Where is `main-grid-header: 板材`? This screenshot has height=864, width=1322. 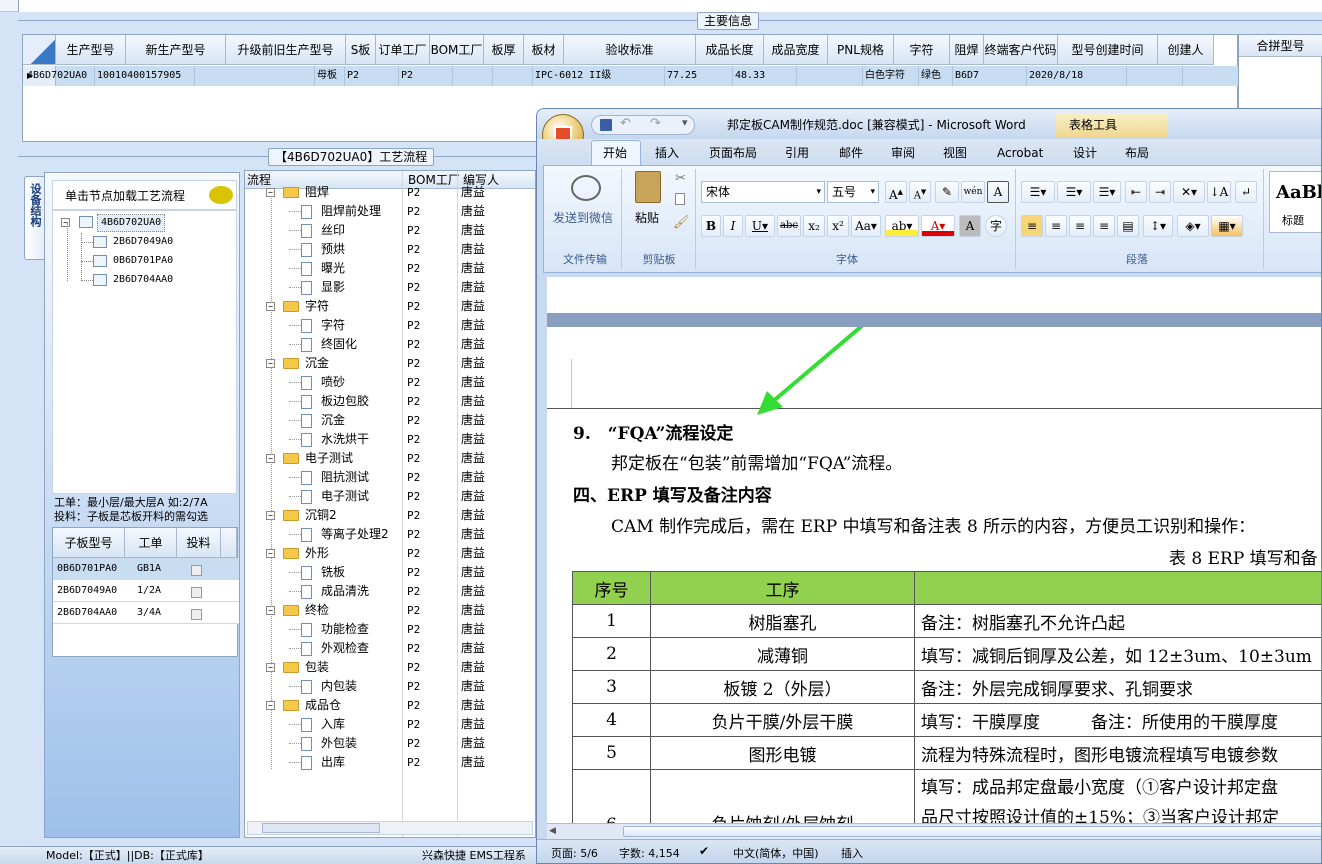 main-grid-header: 板材 is located at coordinates (544, 50).